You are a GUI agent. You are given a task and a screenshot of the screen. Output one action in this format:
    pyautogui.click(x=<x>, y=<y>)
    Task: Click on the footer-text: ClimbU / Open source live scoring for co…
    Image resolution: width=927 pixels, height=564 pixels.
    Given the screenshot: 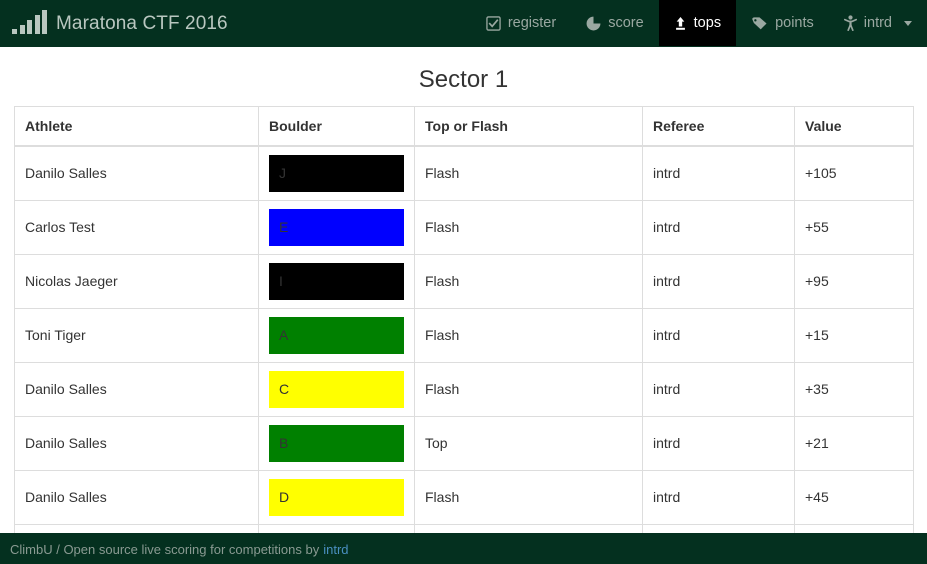 What is the action you would take?
    pyautogui.click(x=165, y=549)
    